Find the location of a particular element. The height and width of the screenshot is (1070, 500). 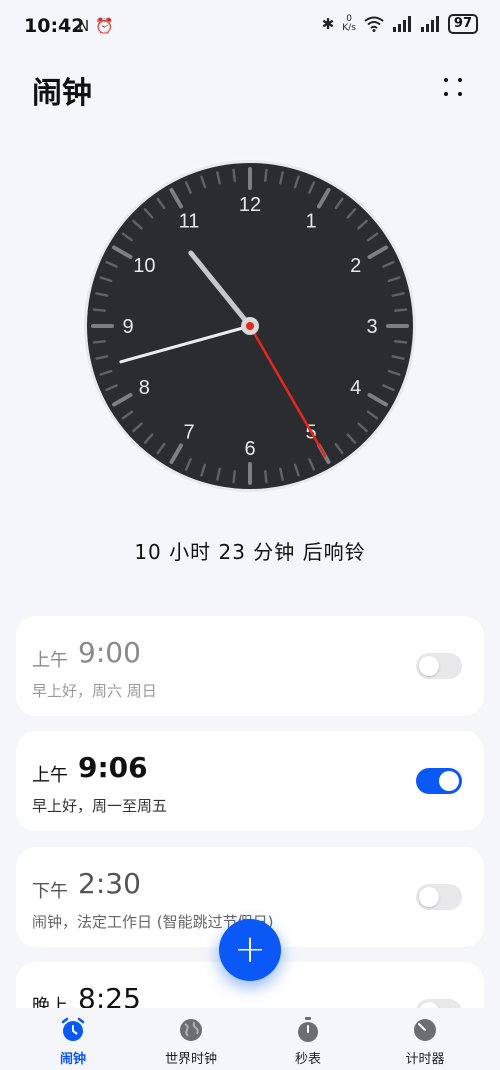

tab-timer: 计时器 is located at coordinates (425, 1041).